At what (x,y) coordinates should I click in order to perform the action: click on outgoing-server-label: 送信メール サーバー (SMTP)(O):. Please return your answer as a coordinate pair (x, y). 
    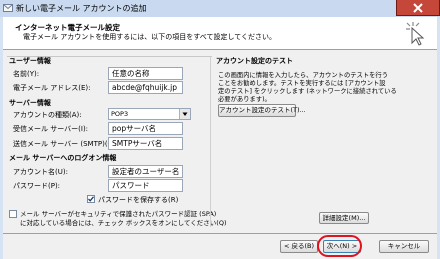
    Looking at the image, I should click on (66, 144).